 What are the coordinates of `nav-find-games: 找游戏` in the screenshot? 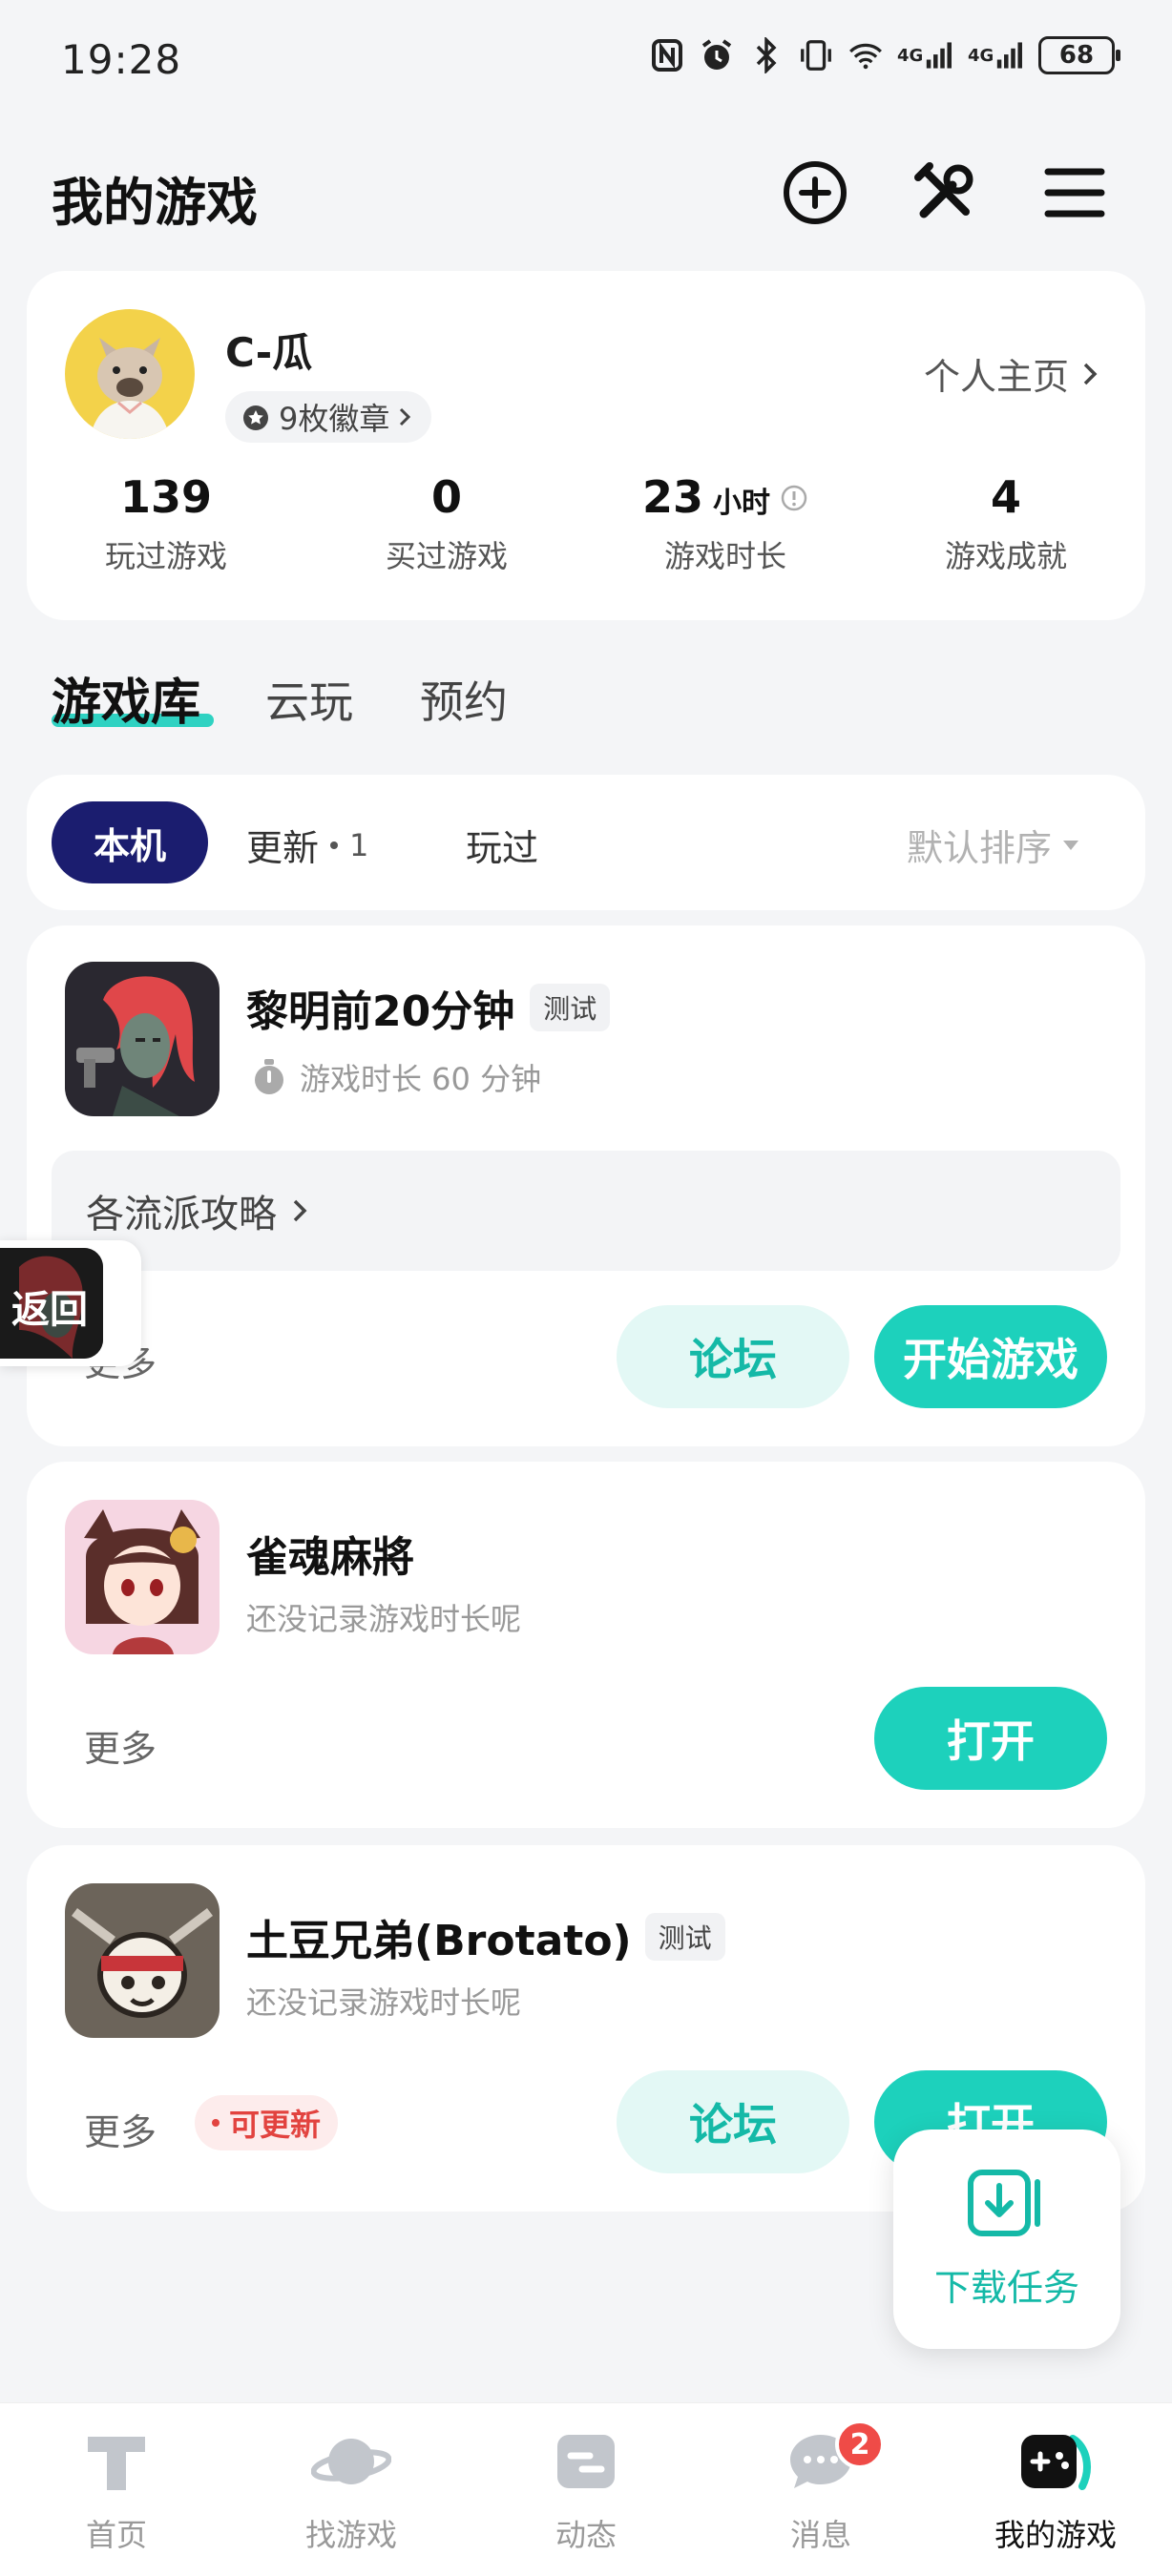 It's located at (351, 2492).